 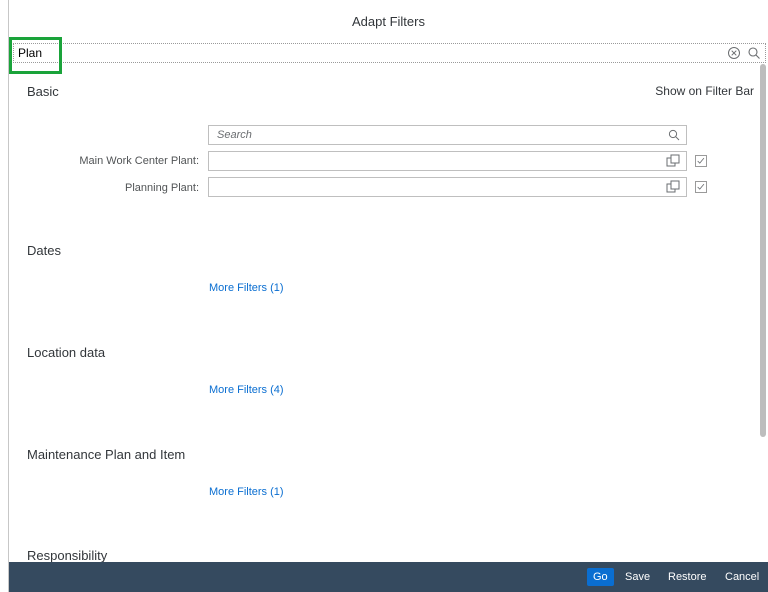 I want to click on show-on-bar-checkbox-planning-plant, so click(x=701, y=187).